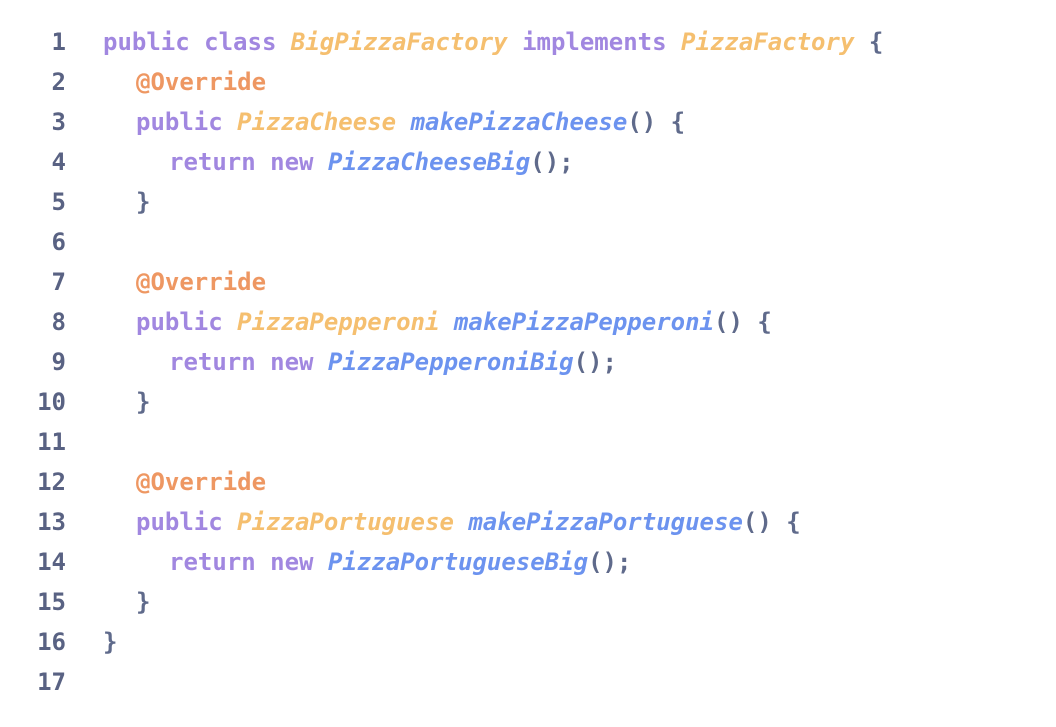 The image size is (1056, 727). What do you see at coordinates (51, 482) in the screenshot?
I see `line-number: 12` at bounding box center [51, 482].